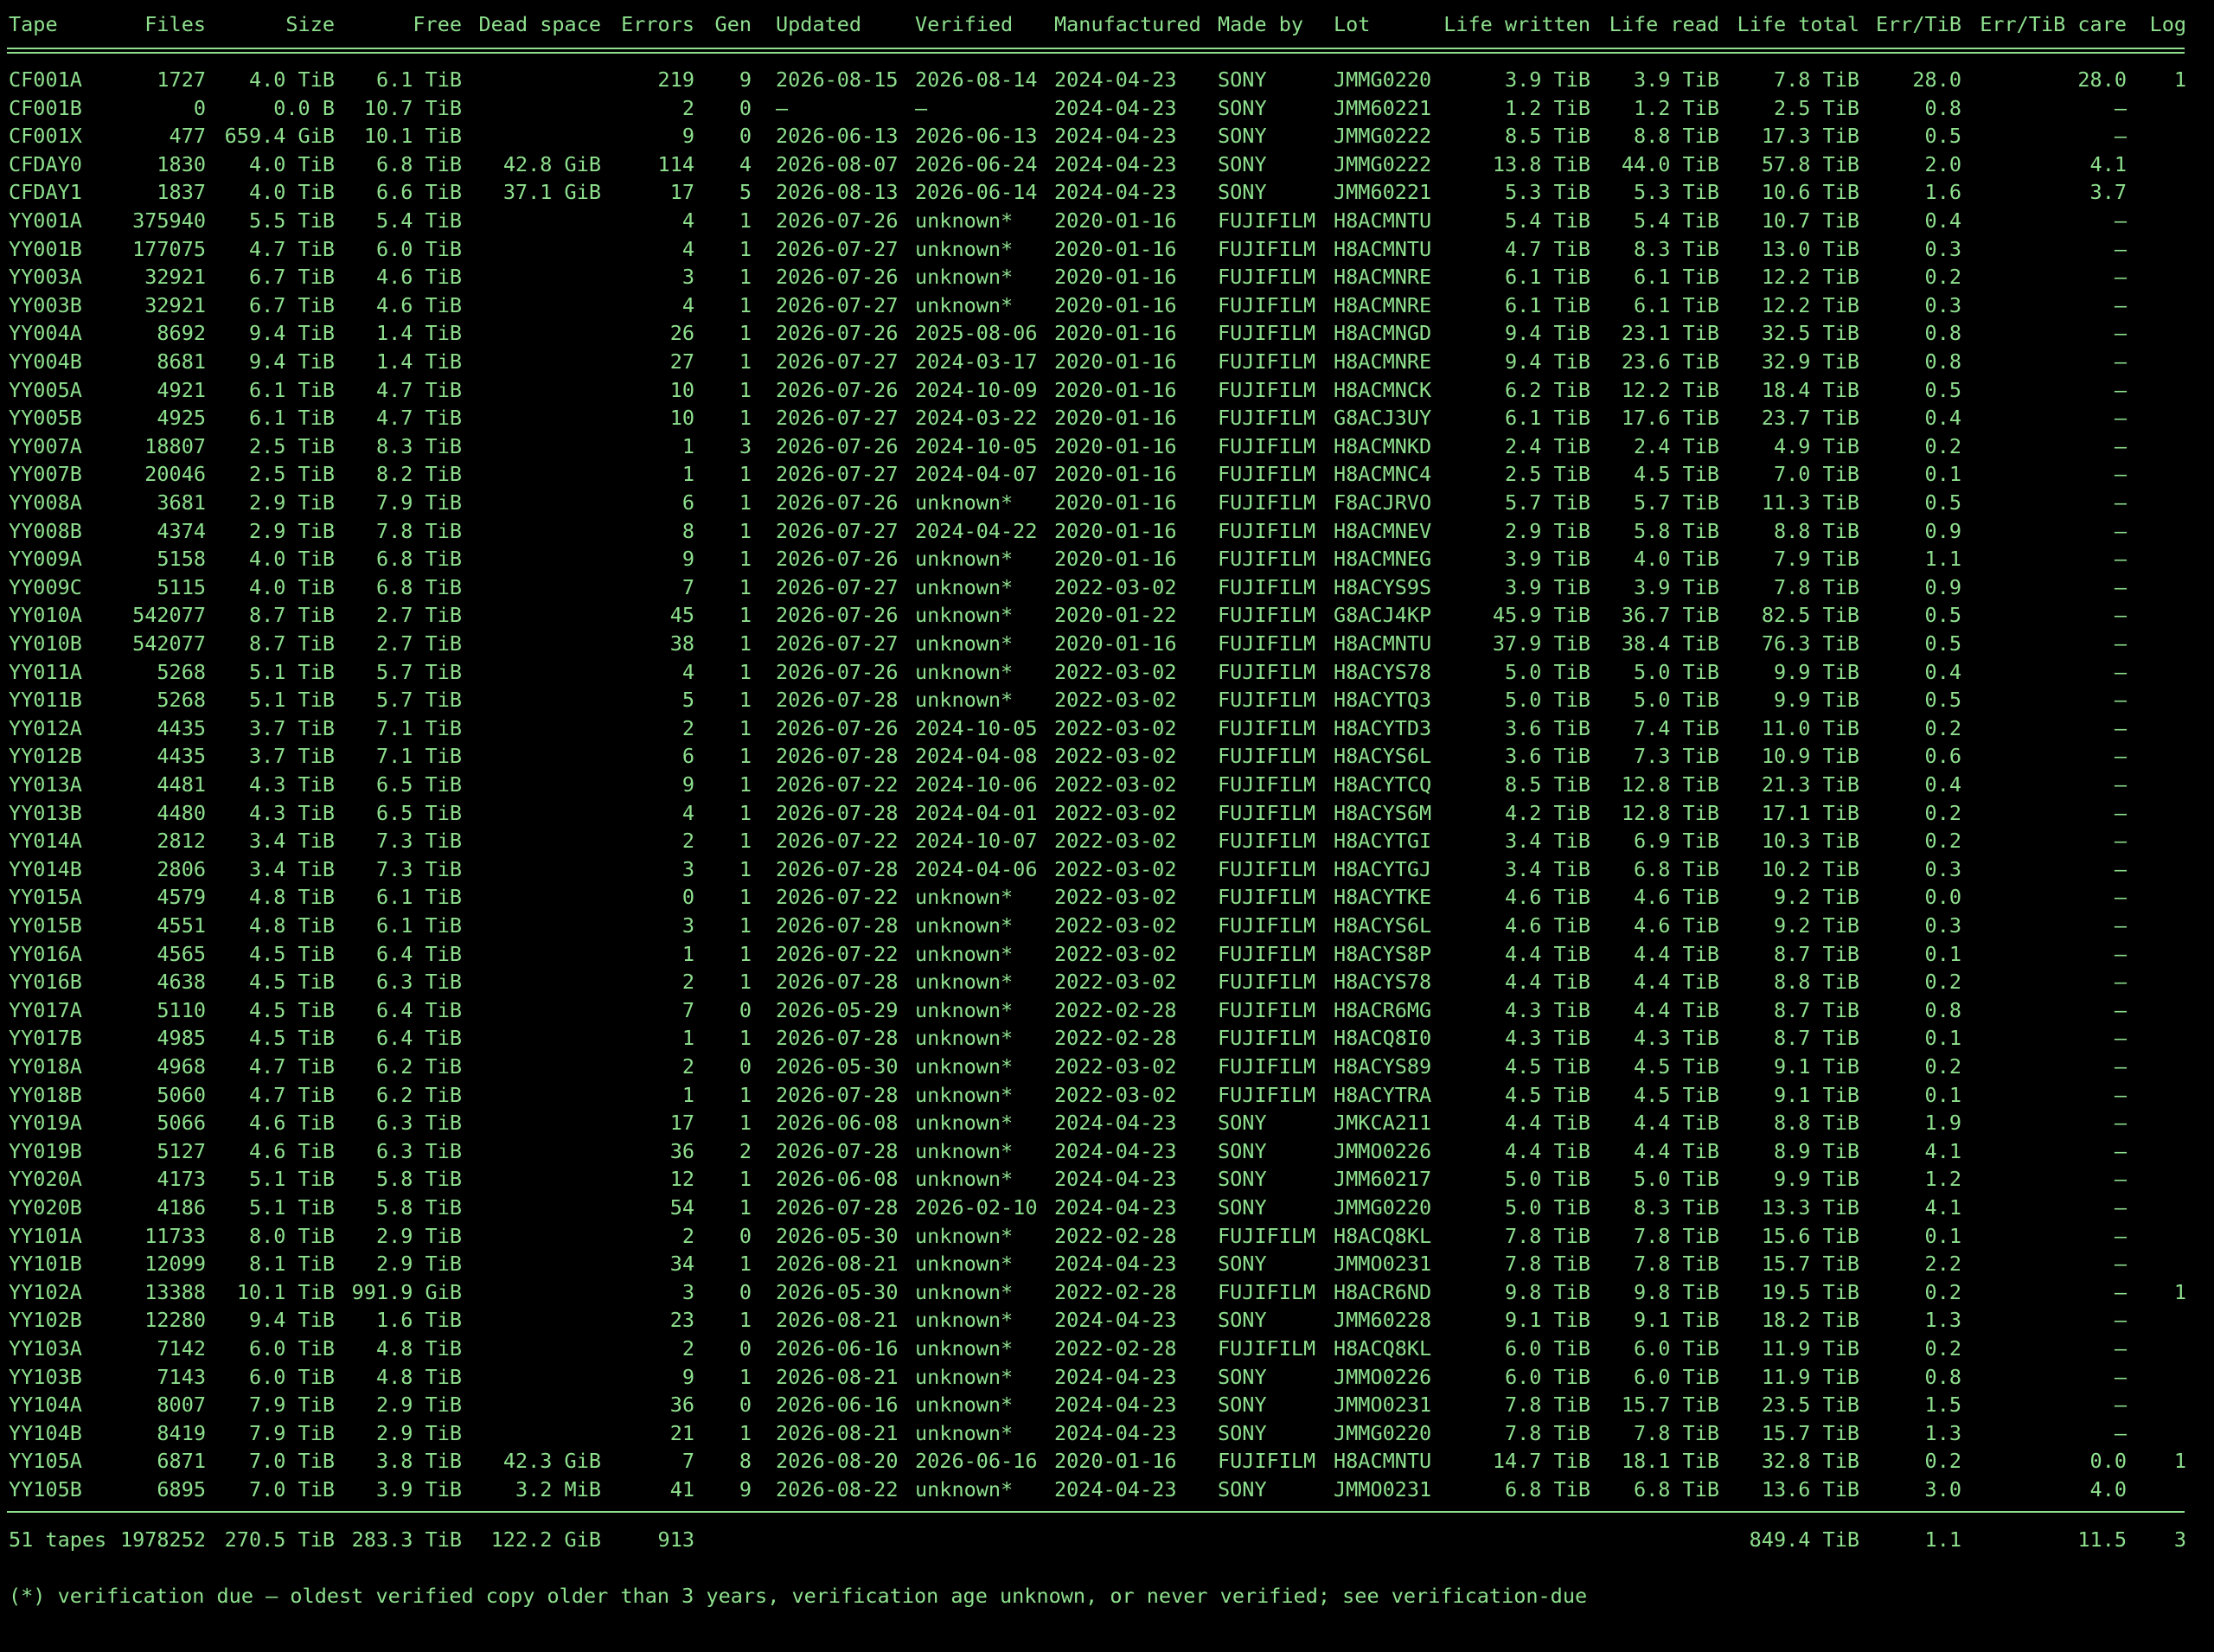 This screenshot has height=1652, width=2214. Describe the element at coordinates (837, 79) in the screenshot. I see `cell-updated: 2026-08-15` at that location.